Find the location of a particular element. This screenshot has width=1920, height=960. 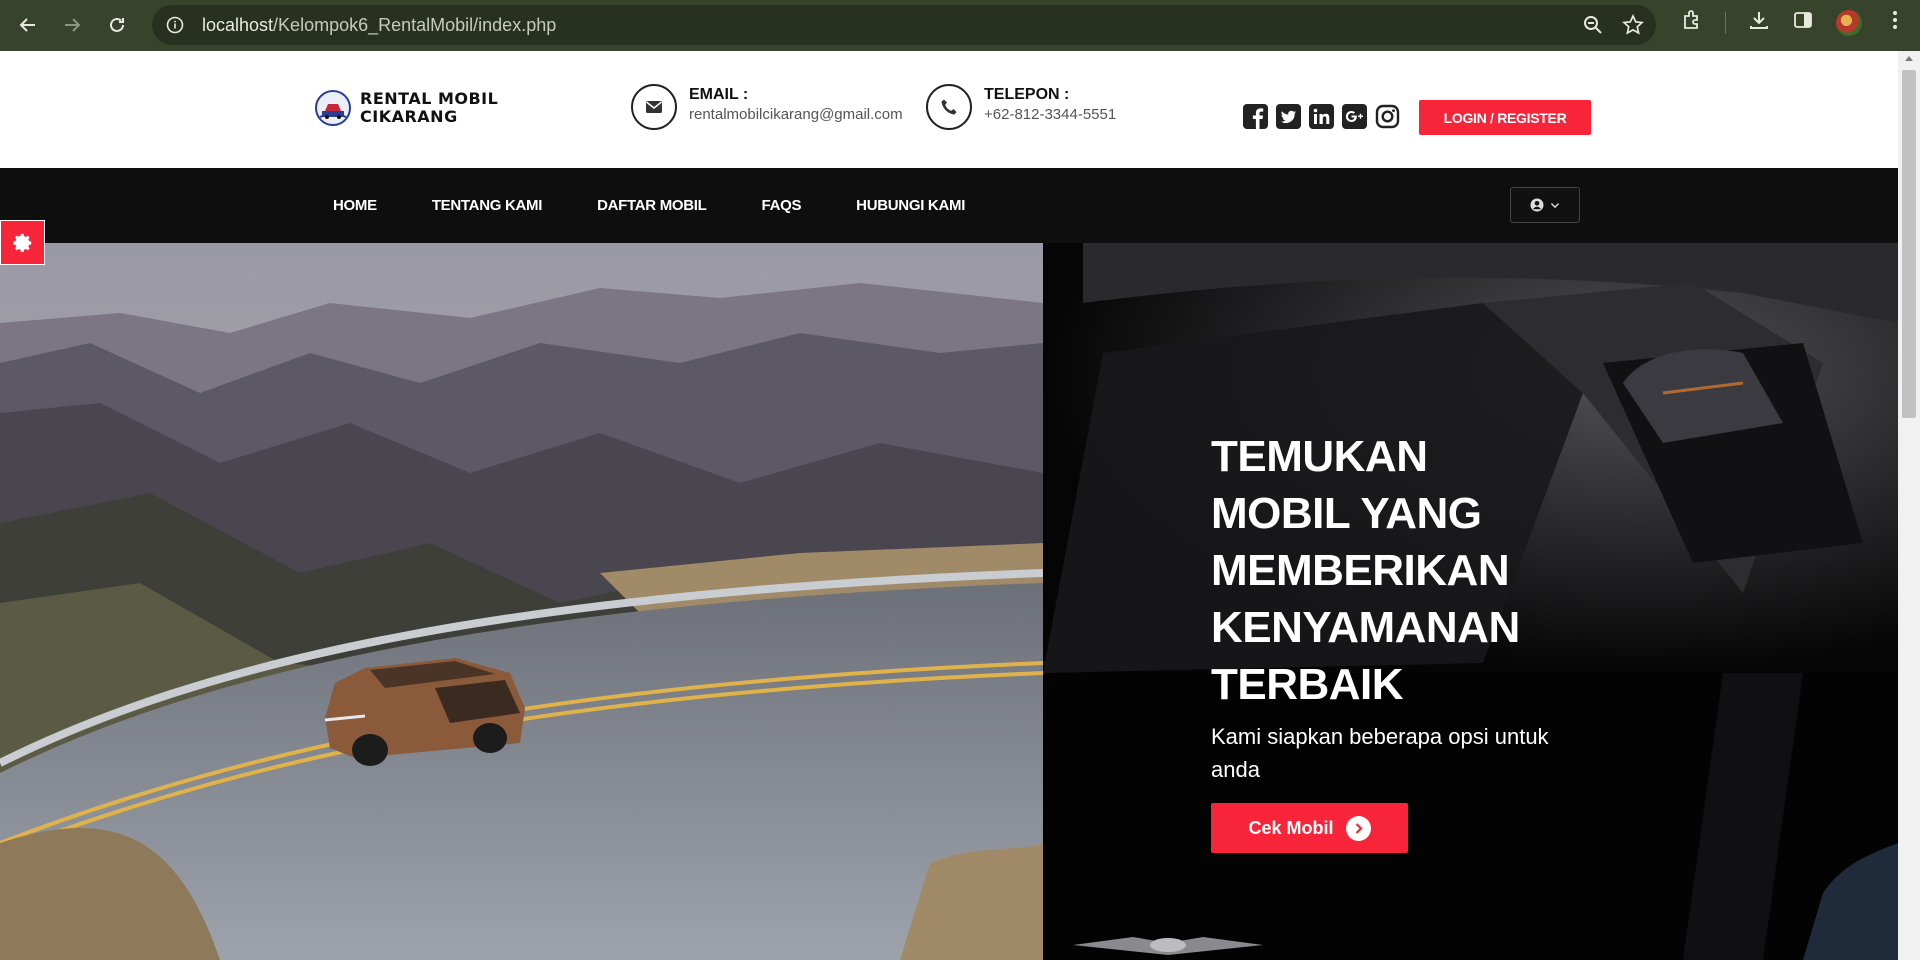

bookmark-star-icon is located at coordinates (1633, 27).